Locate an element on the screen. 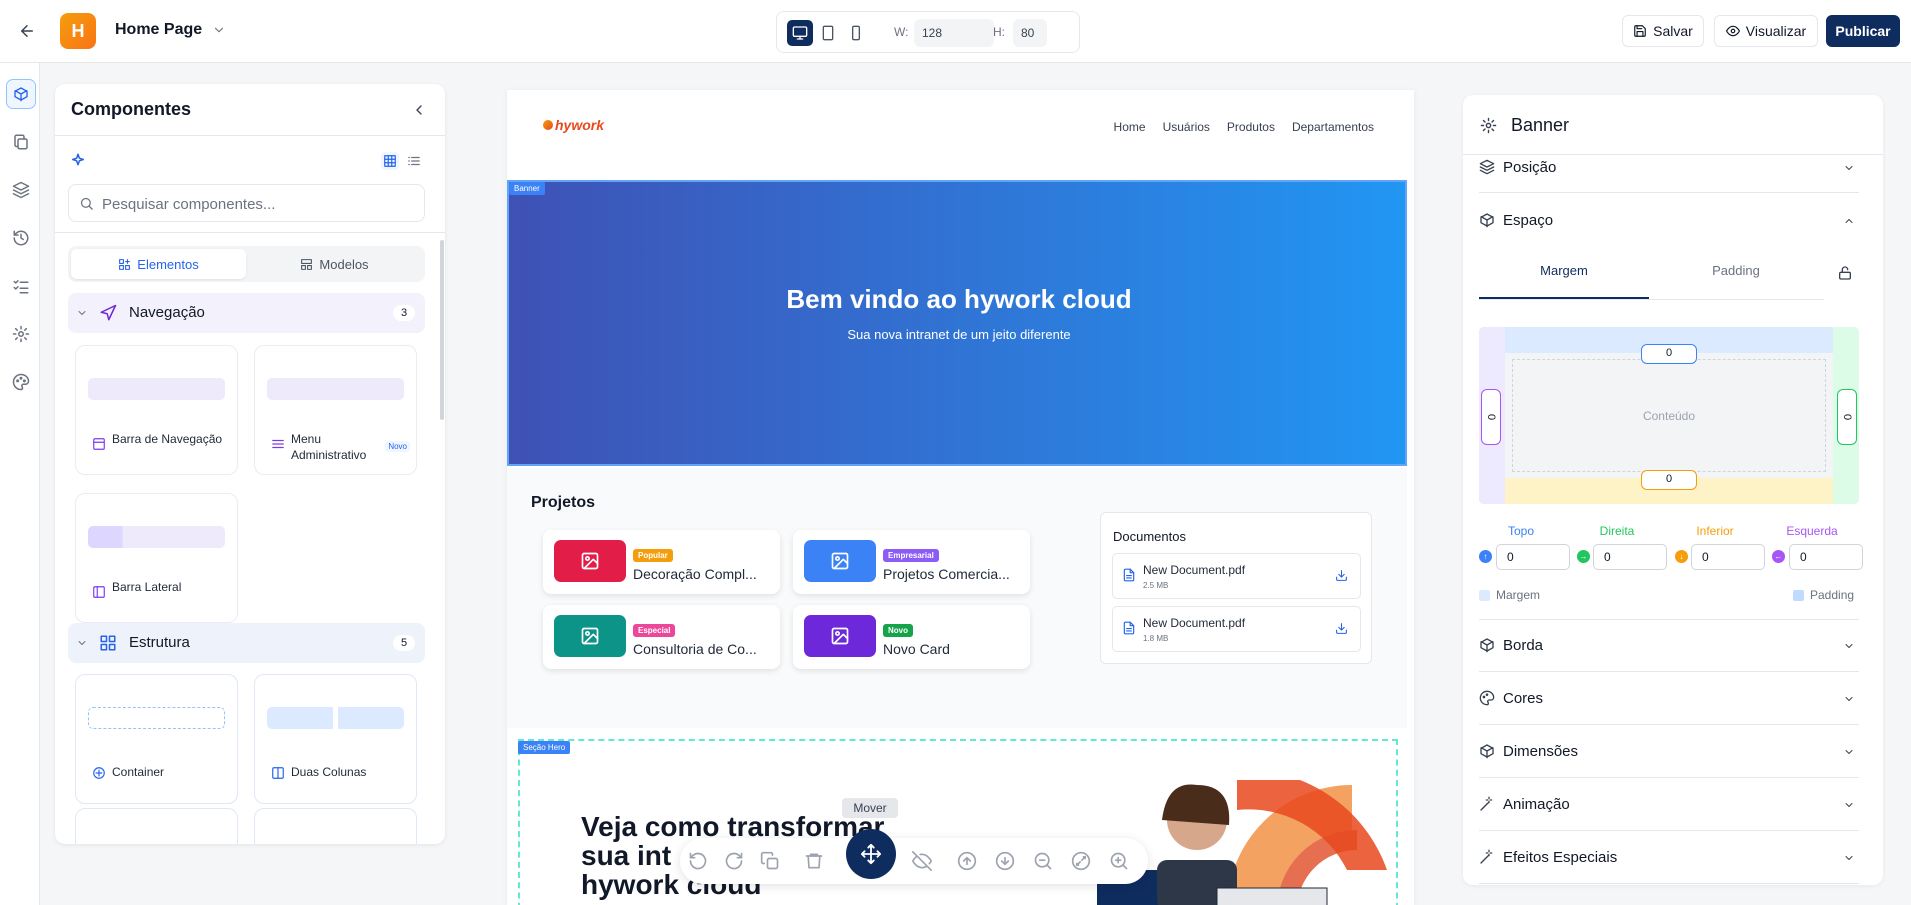  document-item: New Document.pdf 2.5 MB is located at coordinates (1236, 576).